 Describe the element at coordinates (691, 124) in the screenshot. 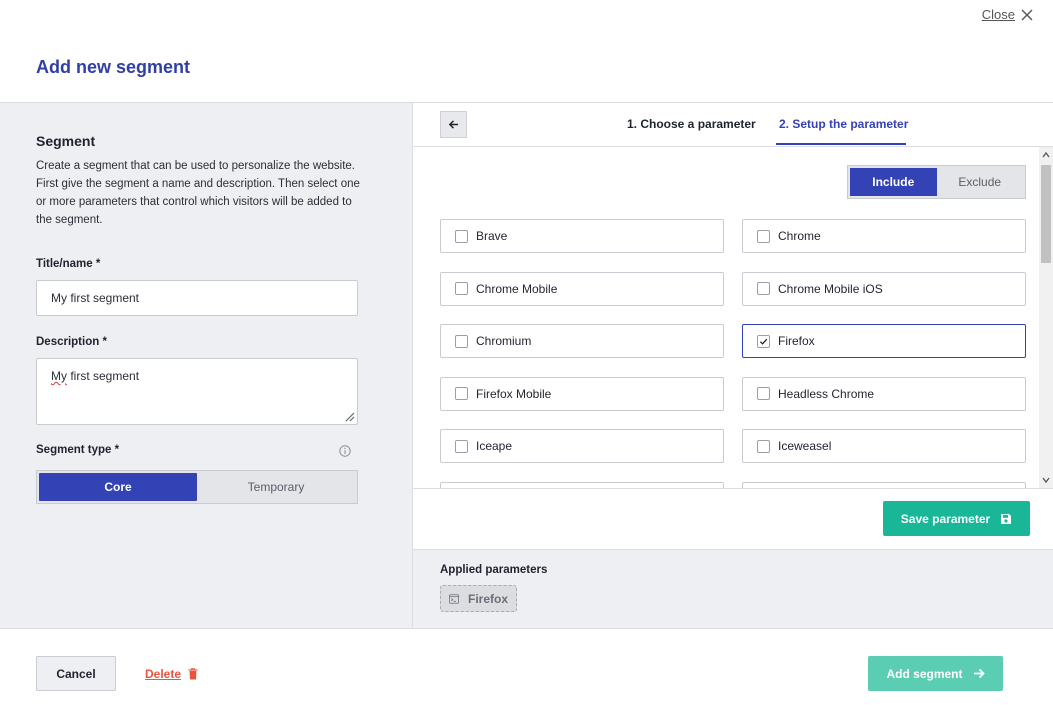

I see `tab-choose-parameter: 1. Choose a parameter` at that location.